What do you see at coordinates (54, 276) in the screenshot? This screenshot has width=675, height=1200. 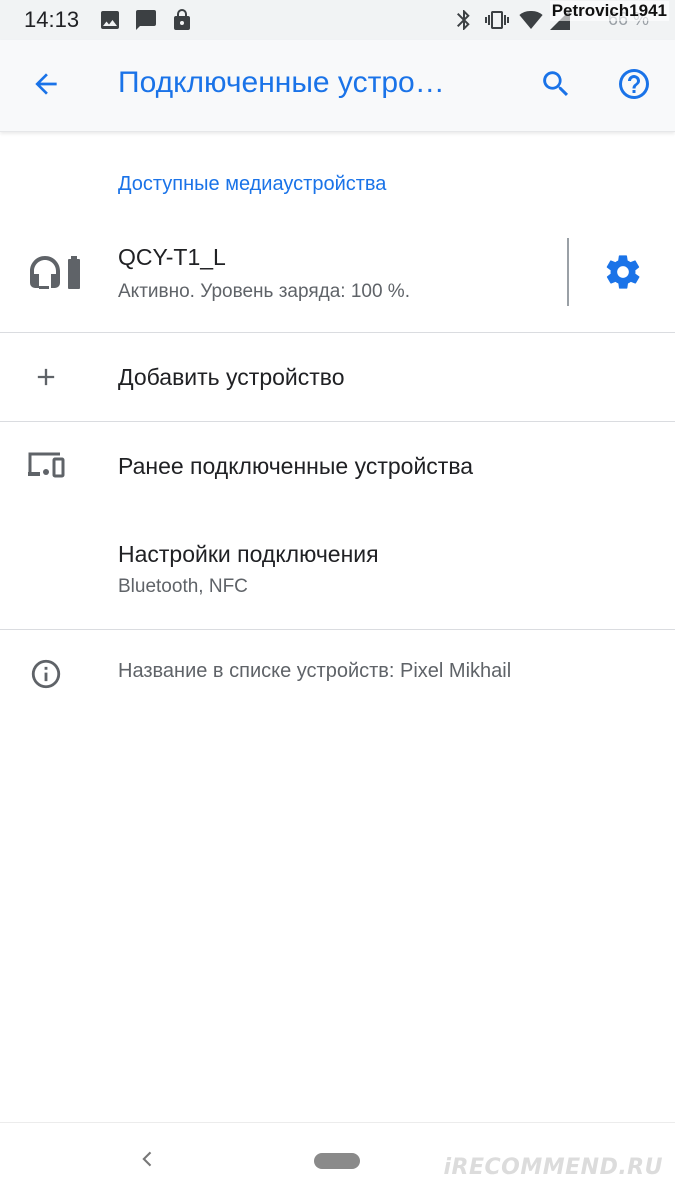 I see `headphones-battery-icon` at bounding box center [54, 276].